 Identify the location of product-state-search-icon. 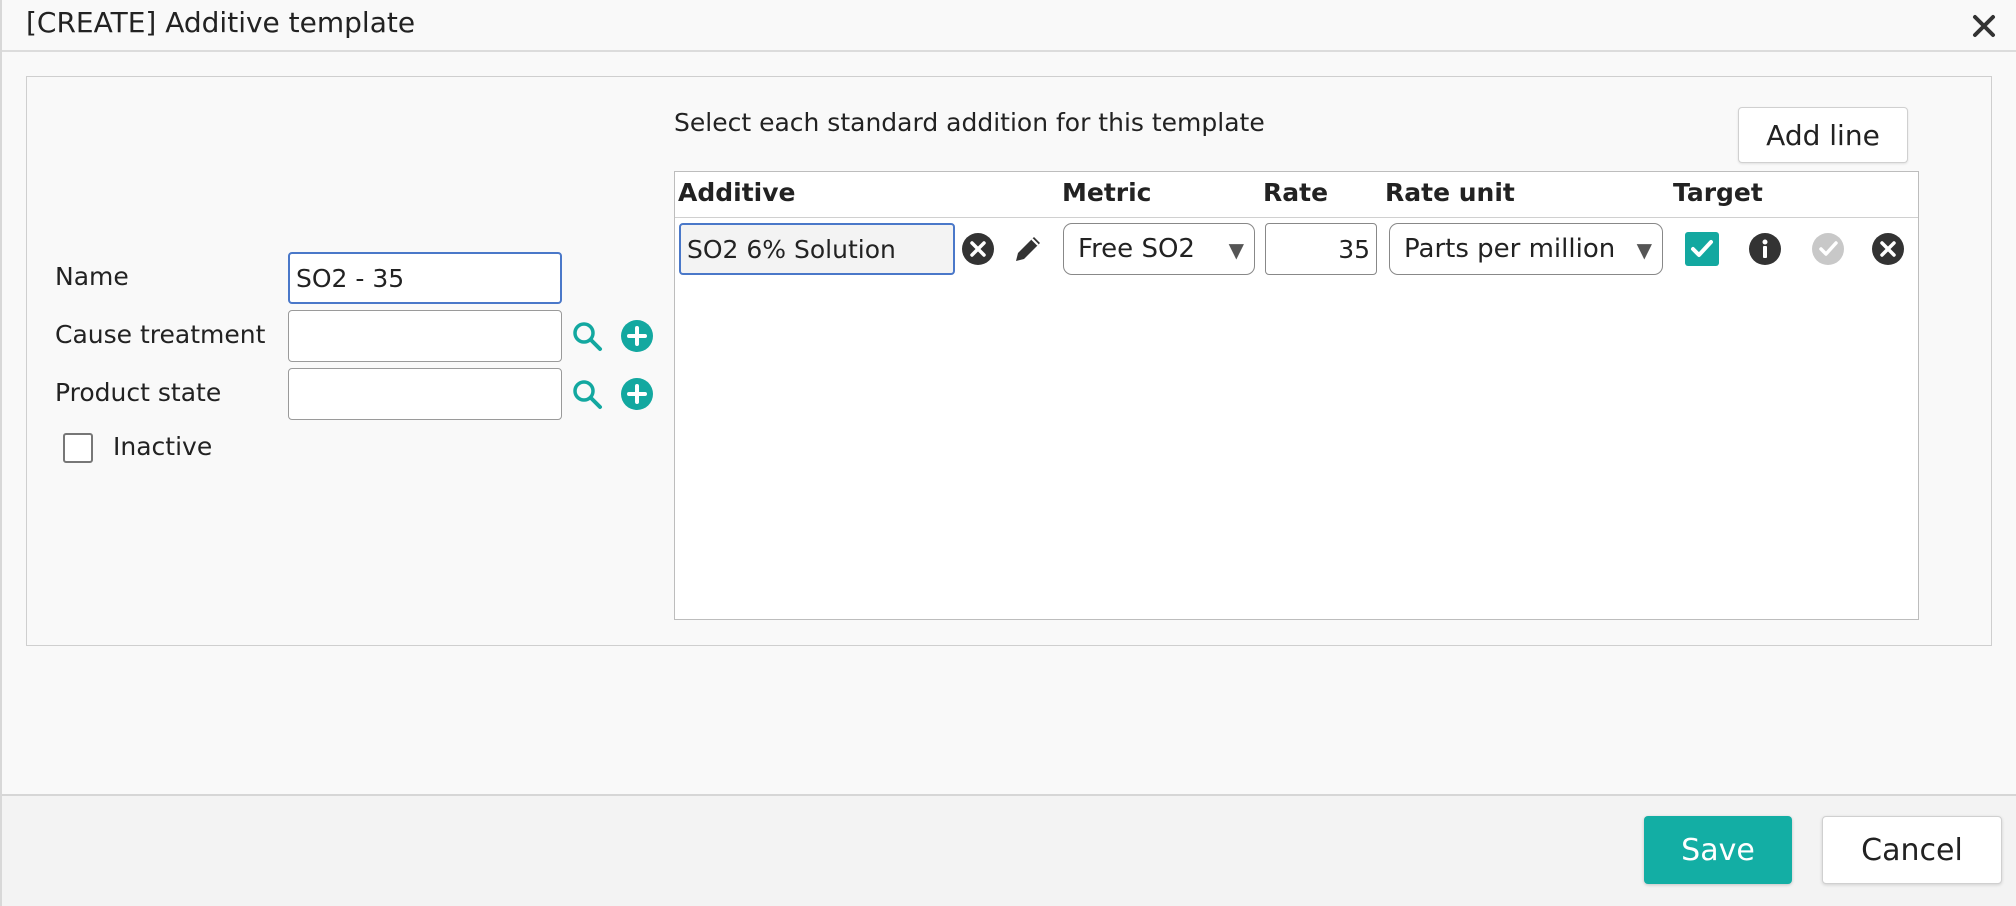
(587, 394).